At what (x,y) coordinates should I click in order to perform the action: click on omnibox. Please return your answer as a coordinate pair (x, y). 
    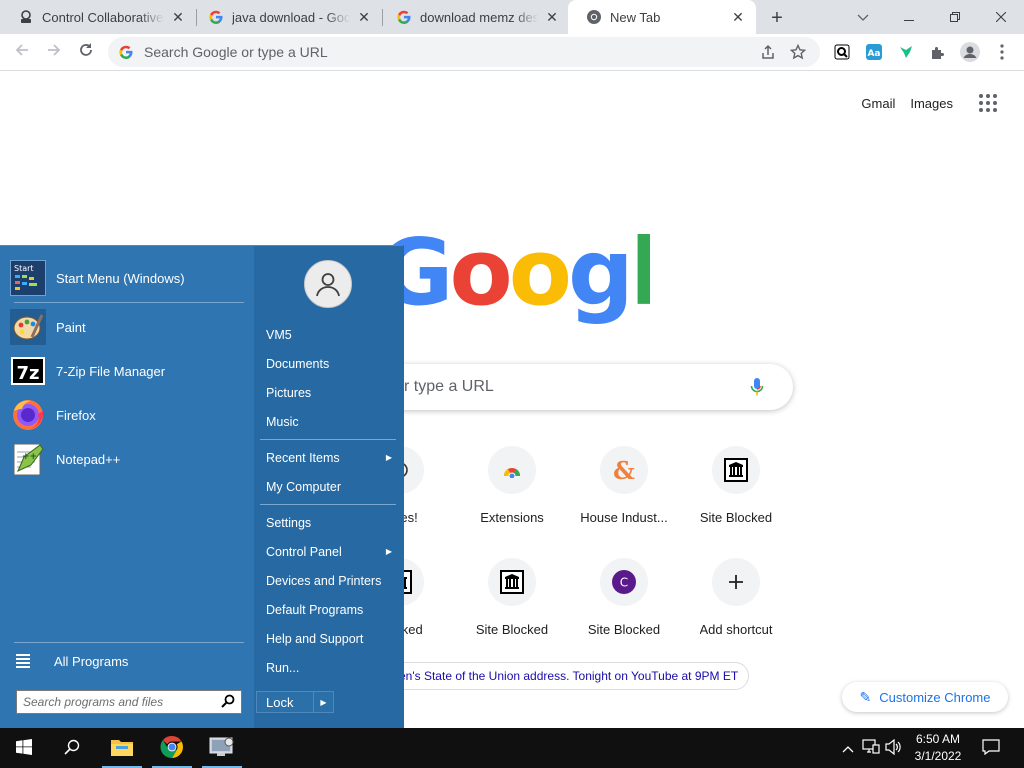
    Looking at the image, I should click on (464, 52).